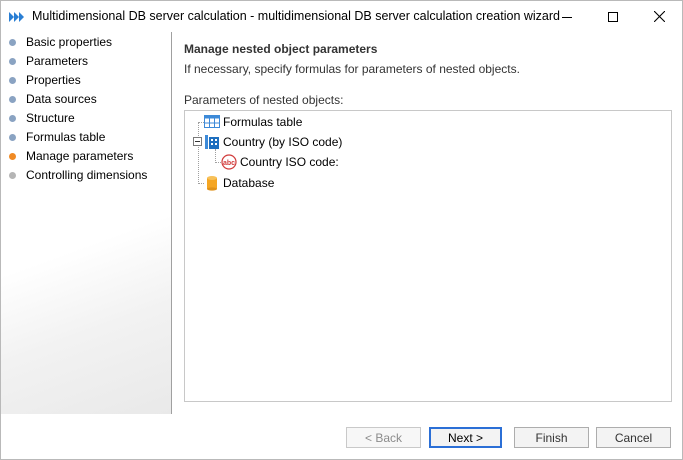 This screenshot has height=460, width=683. I want to click on step-properties: Properties, so click(45, 80).